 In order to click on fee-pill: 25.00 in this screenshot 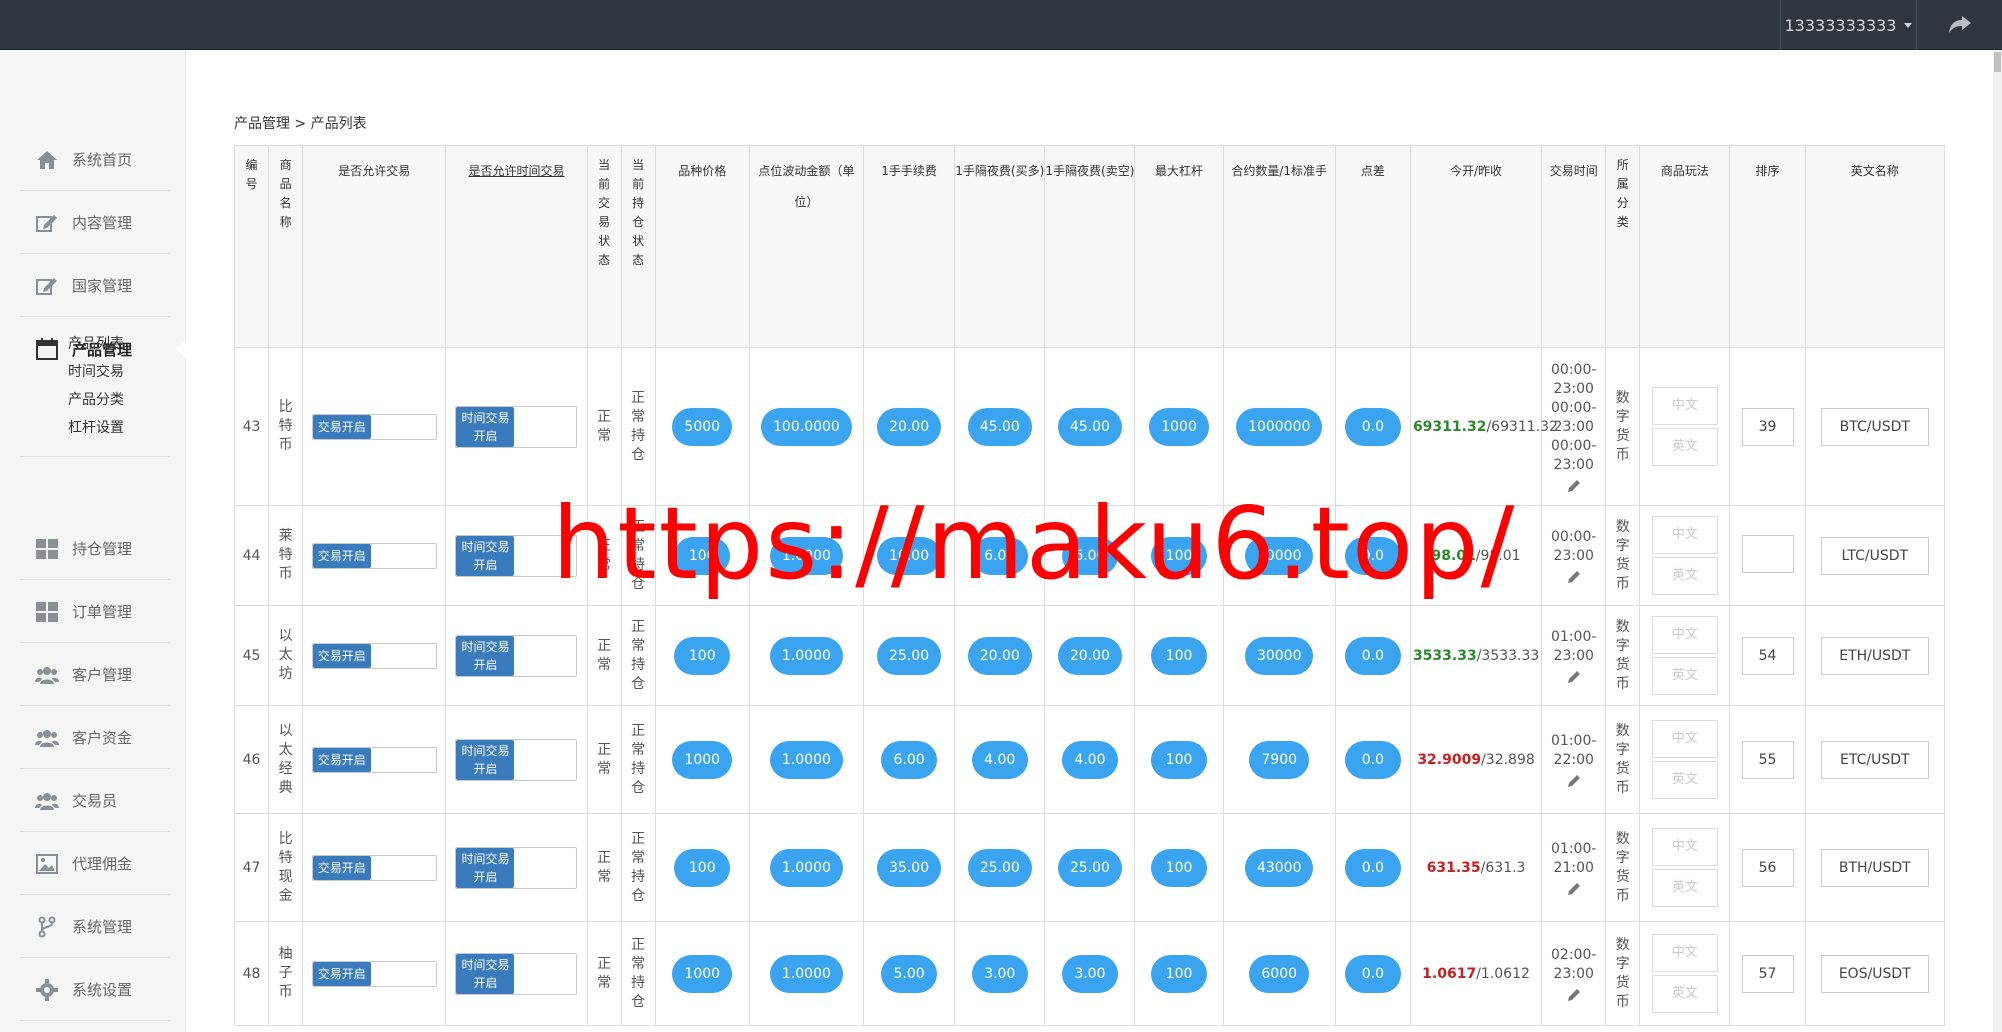, I will do `click(909, 655)`.